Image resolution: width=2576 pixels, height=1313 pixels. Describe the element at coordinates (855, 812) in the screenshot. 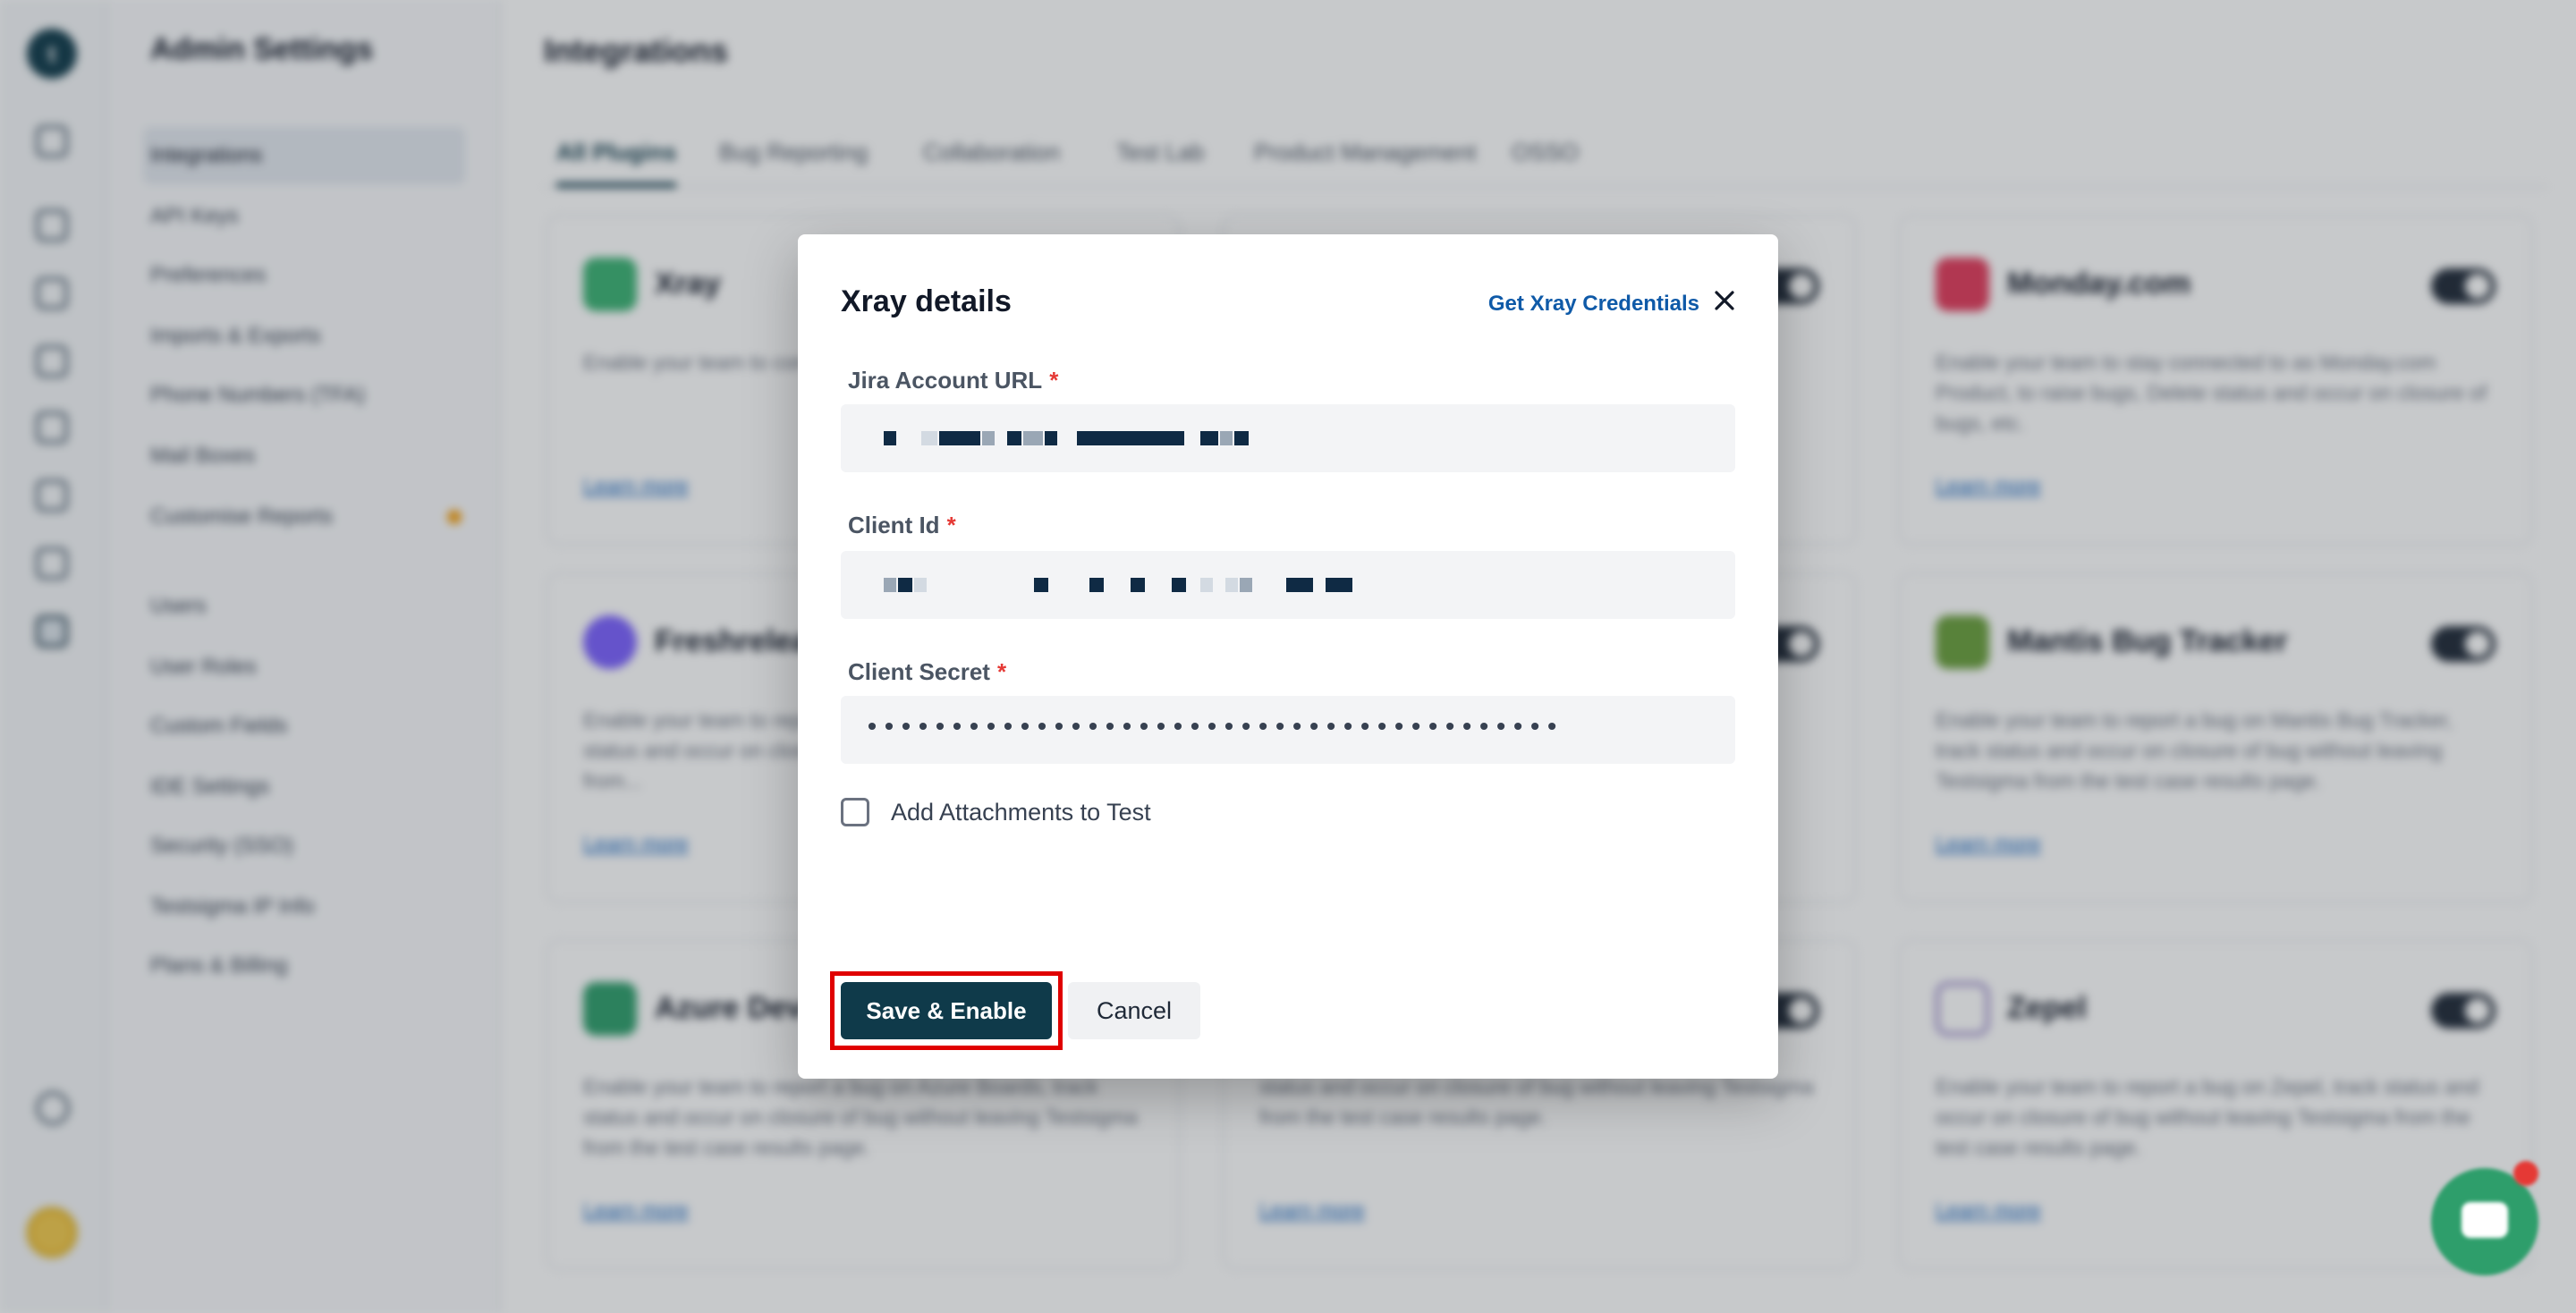

I see `add-attachments-checkbox` at that location.